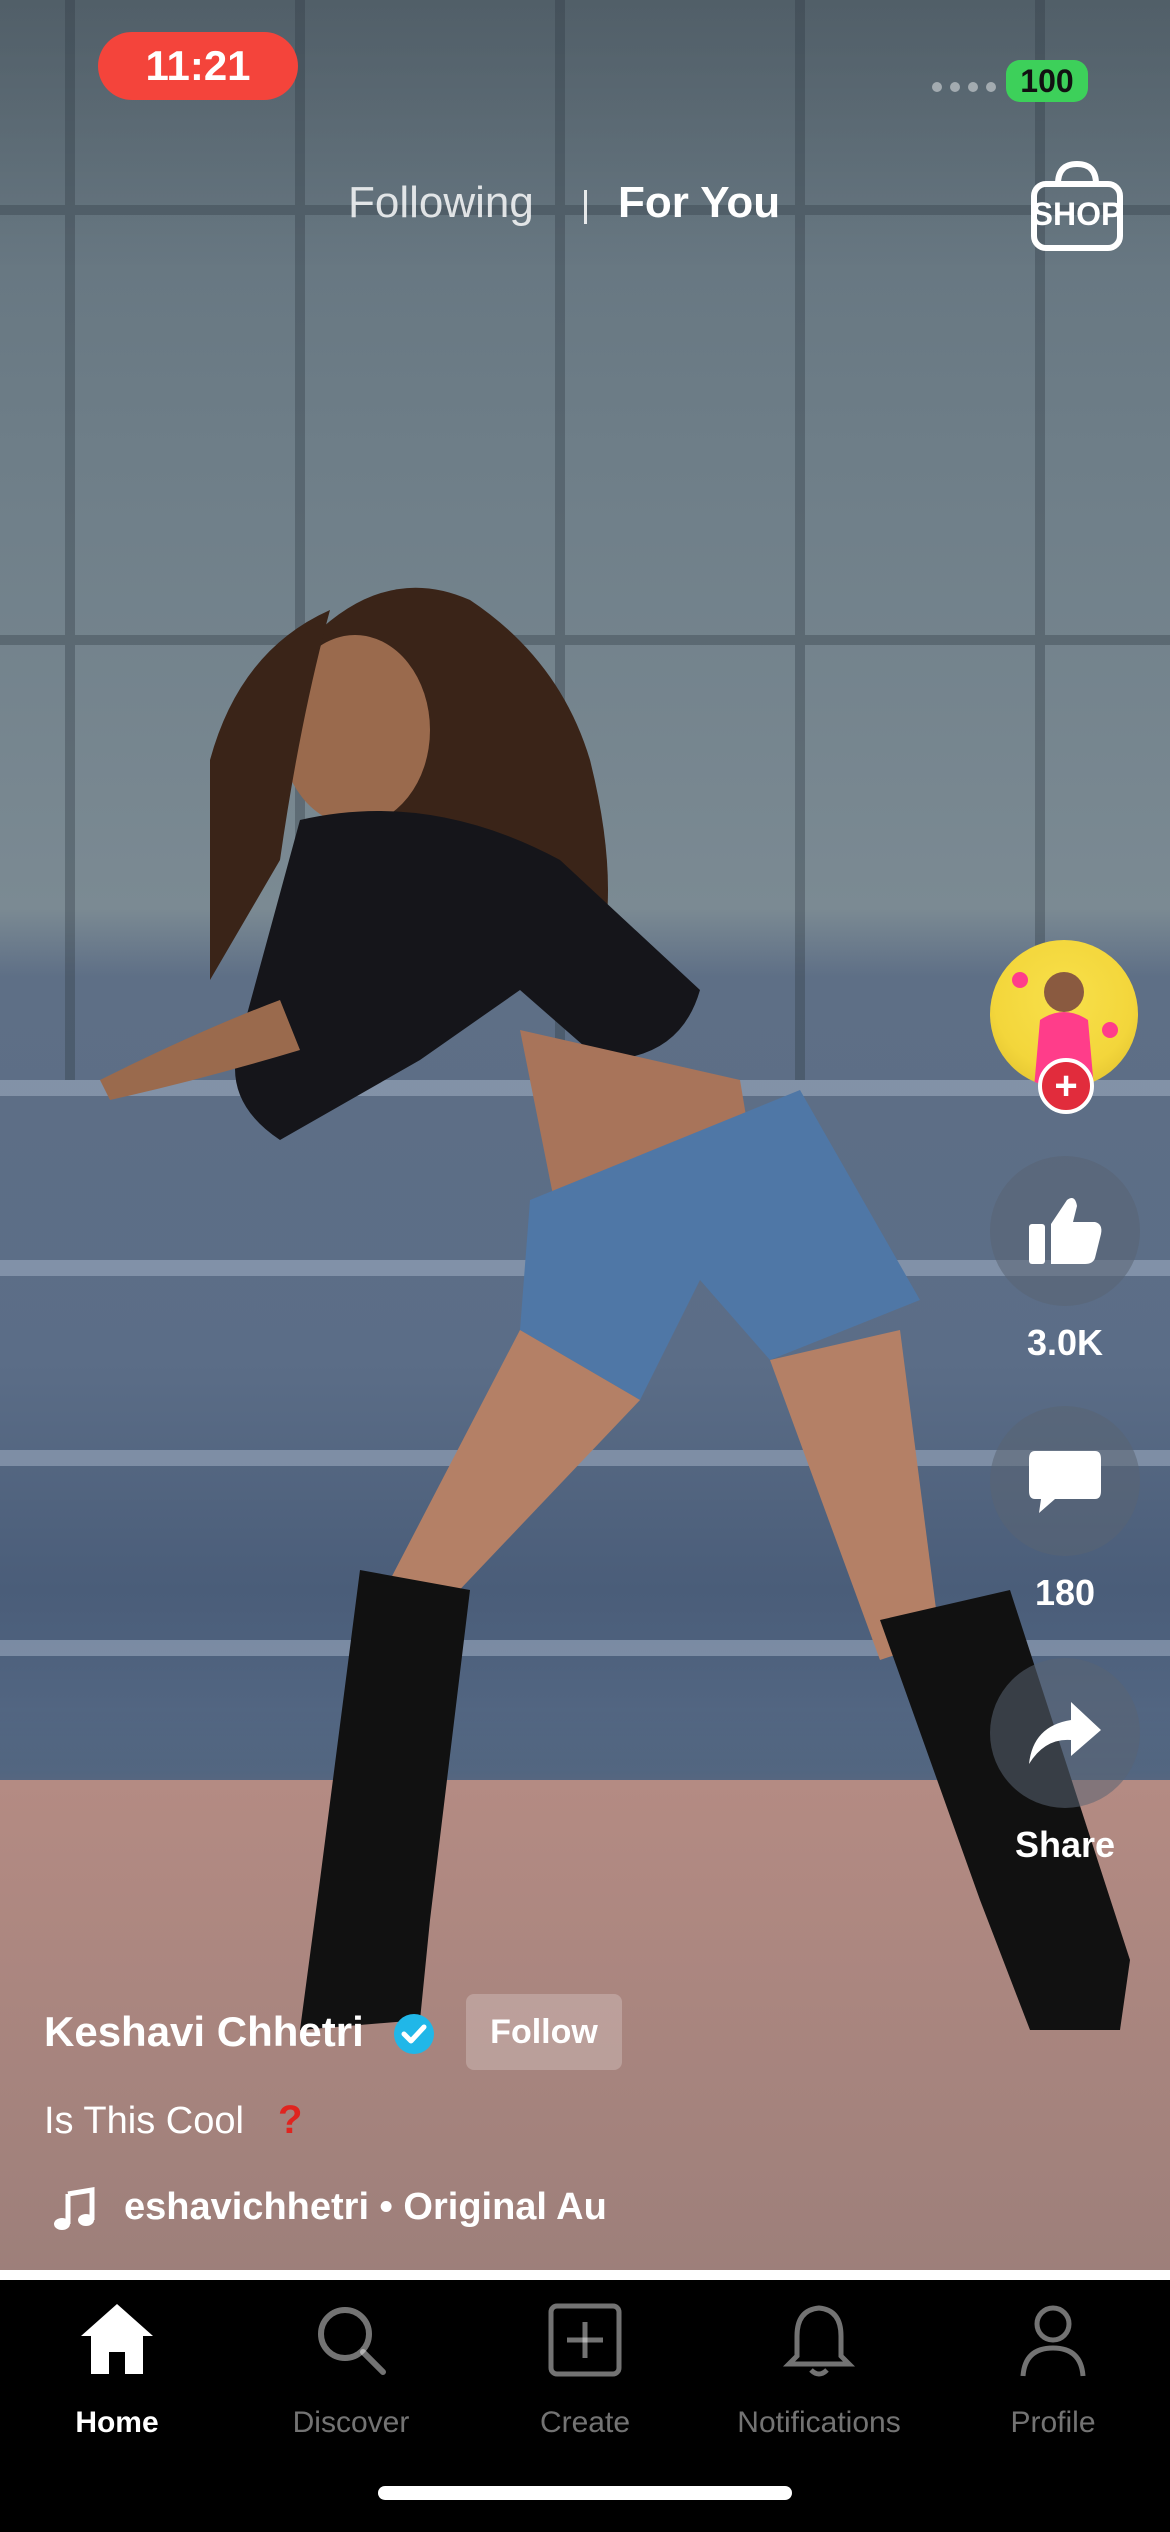  What do you see at coordinates (1047, 81) in the screenshot?
I see `battery-indicator: 100` at bounding box center [1047, 81].